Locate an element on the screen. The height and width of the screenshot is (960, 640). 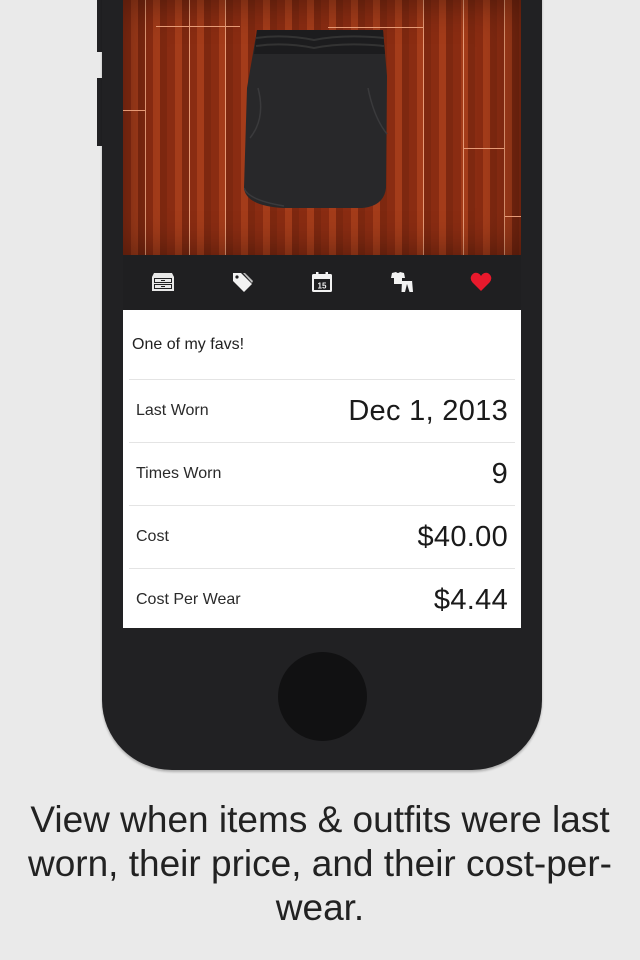
heart-icon is located at coordinates (481, 281).